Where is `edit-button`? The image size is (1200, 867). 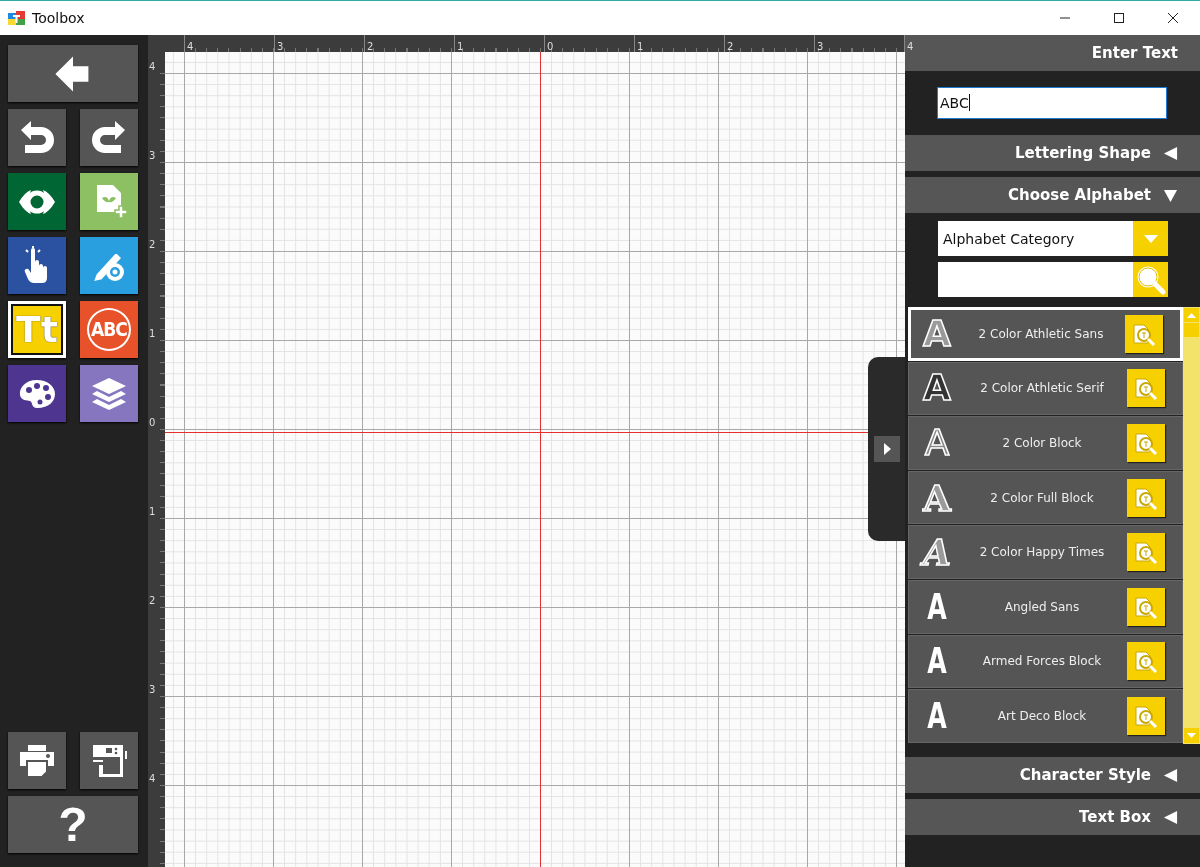
edit-button is located at coordinates (109, 265).